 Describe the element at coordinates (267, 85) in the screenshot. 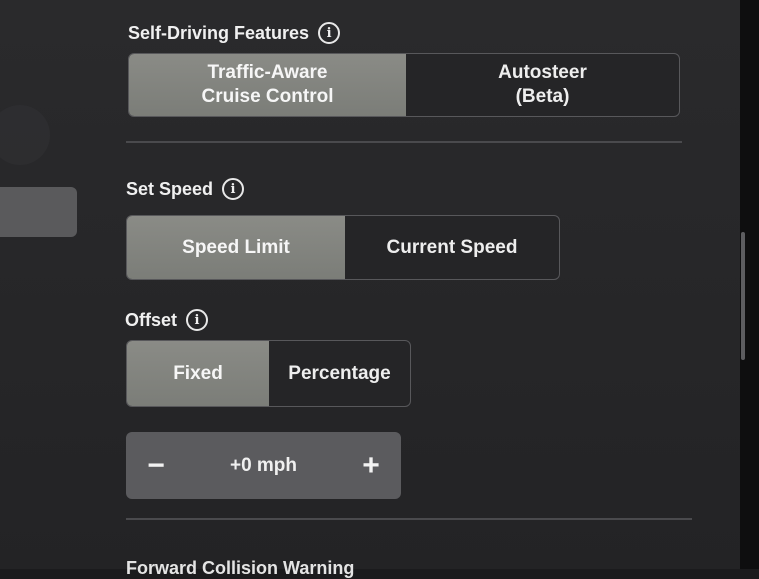

I see `option-traffic-aware-cruise-control: Traffic-Aware Cruise Control` at that location.